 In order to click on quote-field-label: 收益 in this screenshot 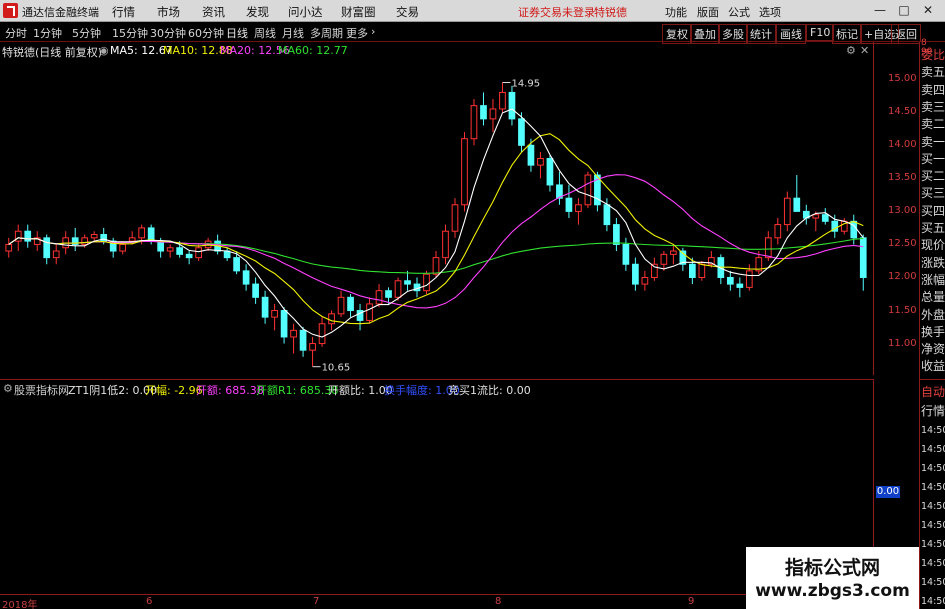, I will do `click(933, 366)`.